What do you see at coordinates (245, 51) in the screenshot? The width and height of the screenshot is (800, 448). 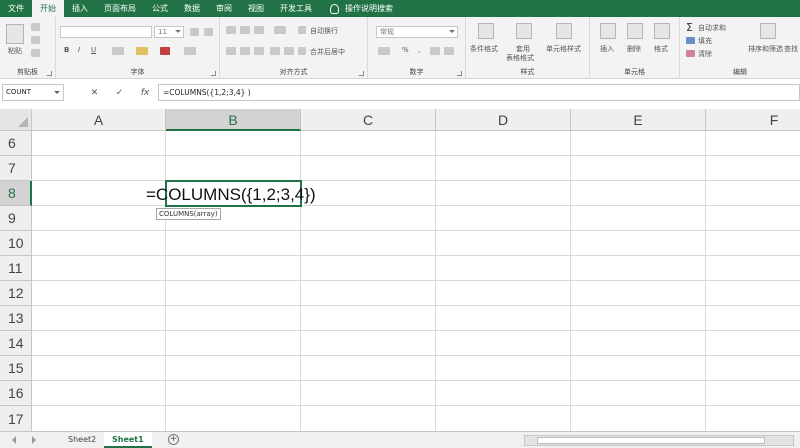 I see `align-center-icon` at bounding box center [245, 51].